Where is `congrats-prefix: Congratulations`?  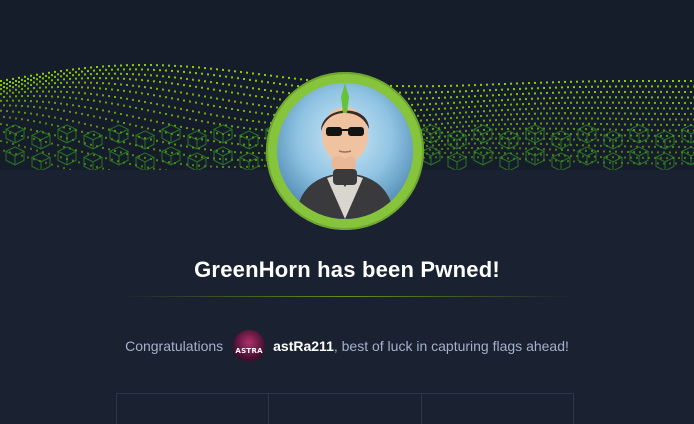
congrats-prefix: Congratulations is located at coordinates (174, 346).